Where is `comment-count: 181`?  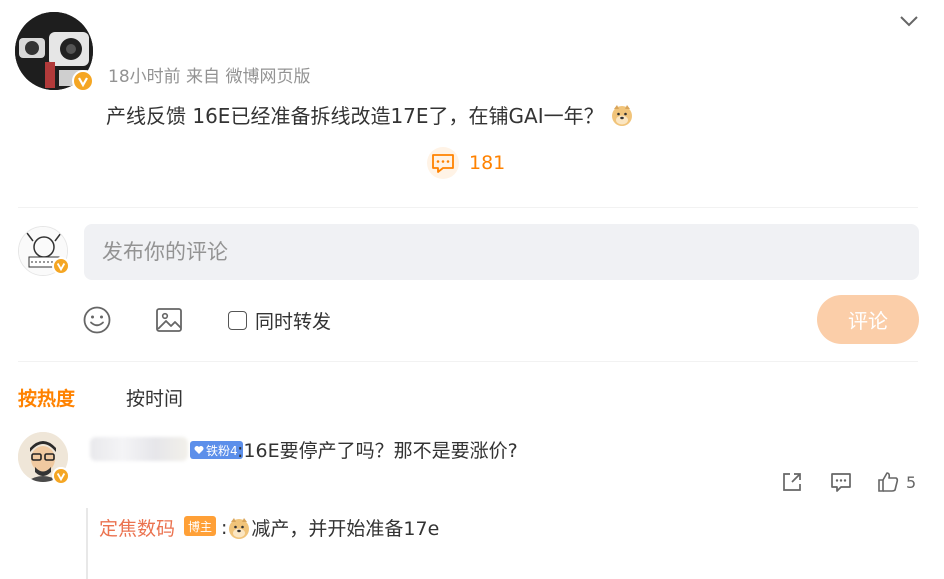 comment-count: 181 is located at coordinates (487, 163).